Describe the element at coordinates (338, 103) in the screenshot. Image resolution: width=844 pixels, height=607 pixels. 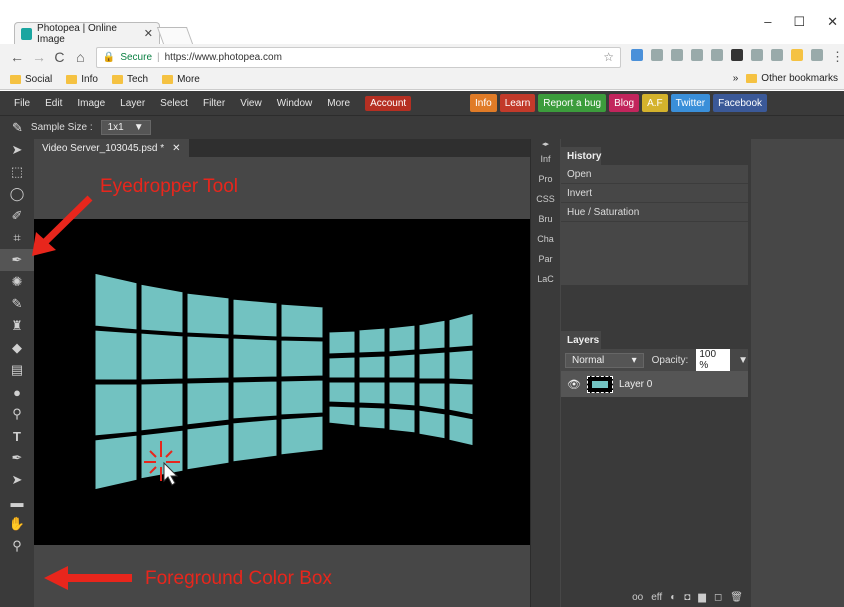
I see `menu-more: More` at that location.